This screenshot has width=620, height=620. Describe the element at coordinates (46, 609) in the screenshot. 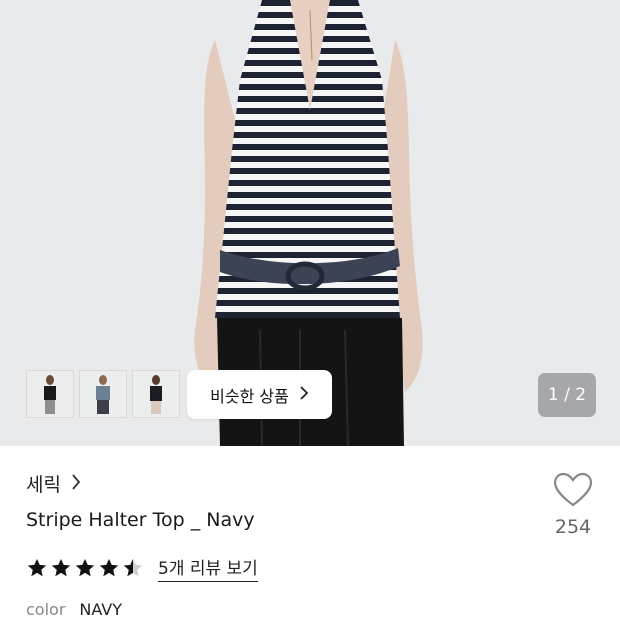

I see `color-label: color` at that location.